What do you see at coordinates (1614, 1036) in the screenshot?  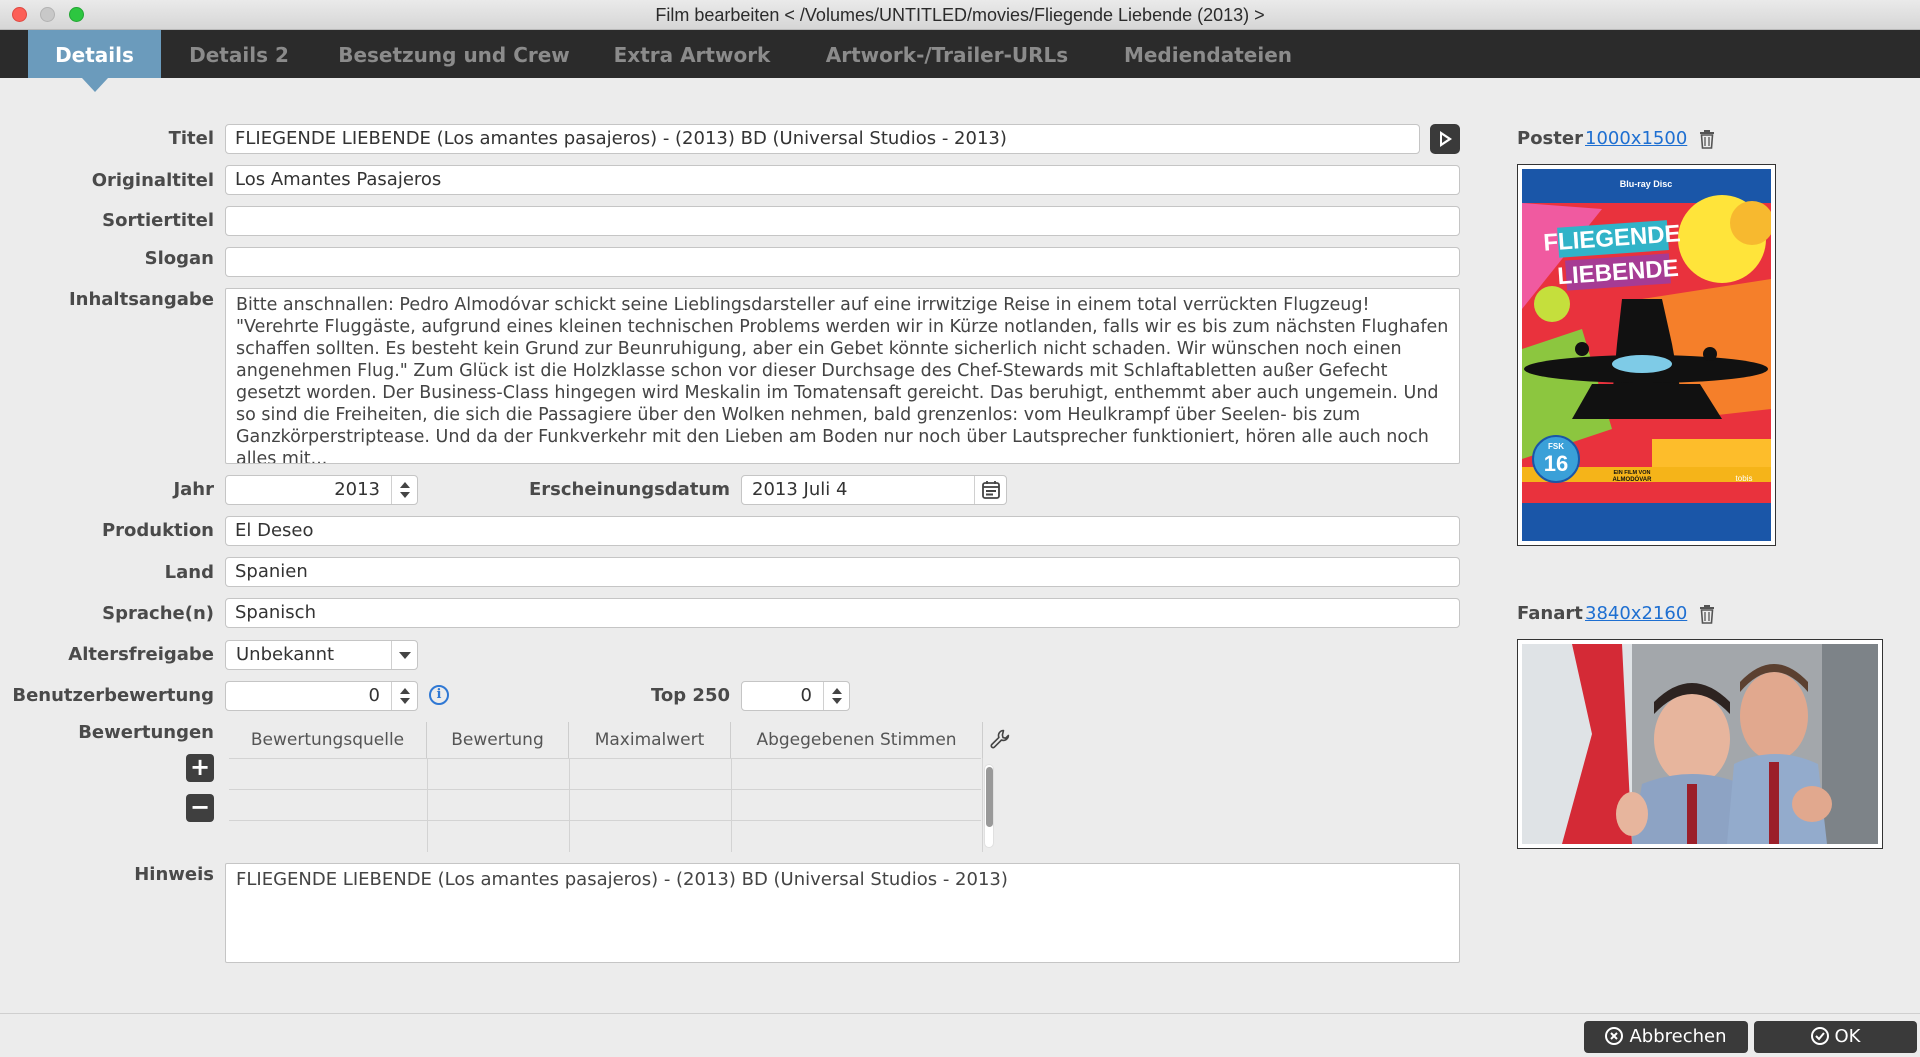 I see `cancel-icon` at bounding box center [1614, 1036].